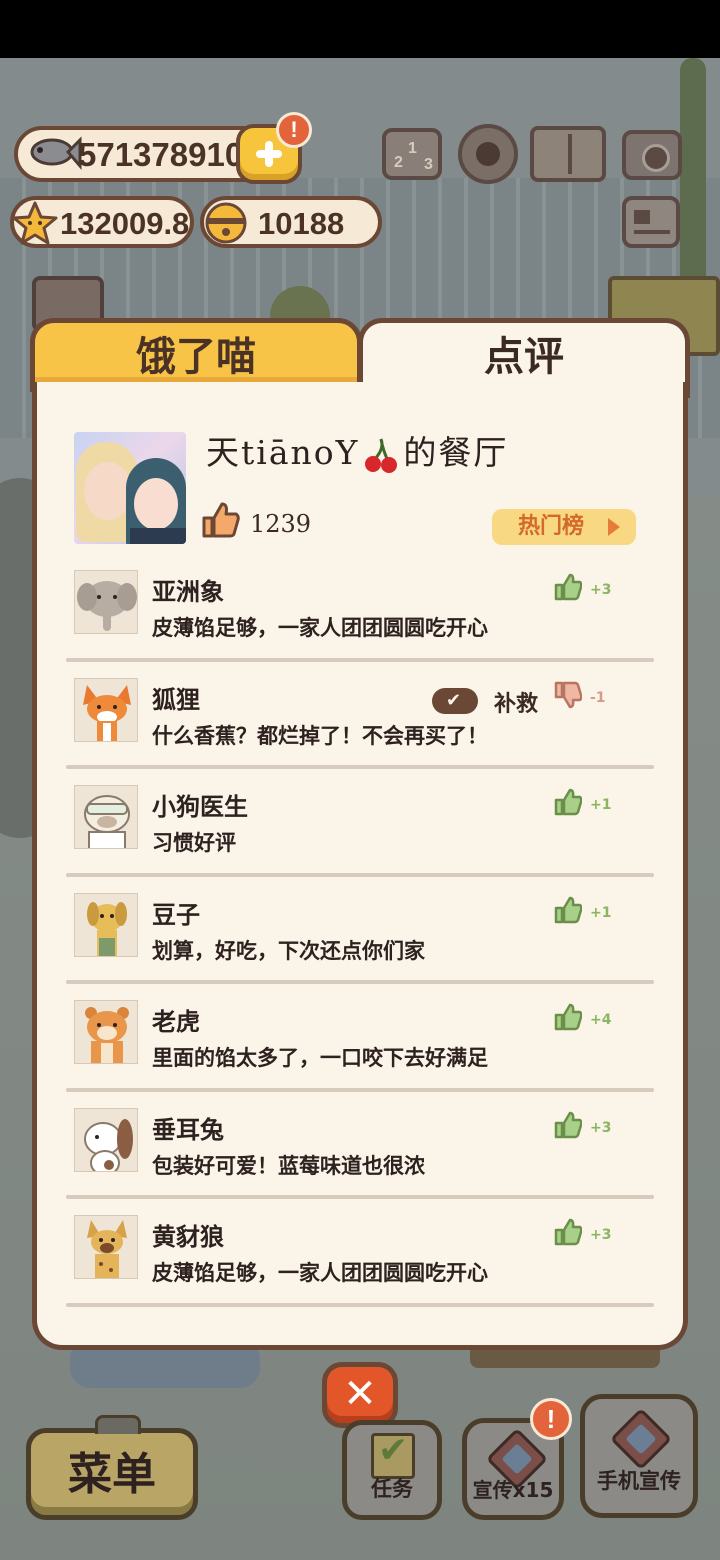 The image size is (720, 1560). I want to click on phone-promotion-label: 手机宣传, so click(639, 1481).